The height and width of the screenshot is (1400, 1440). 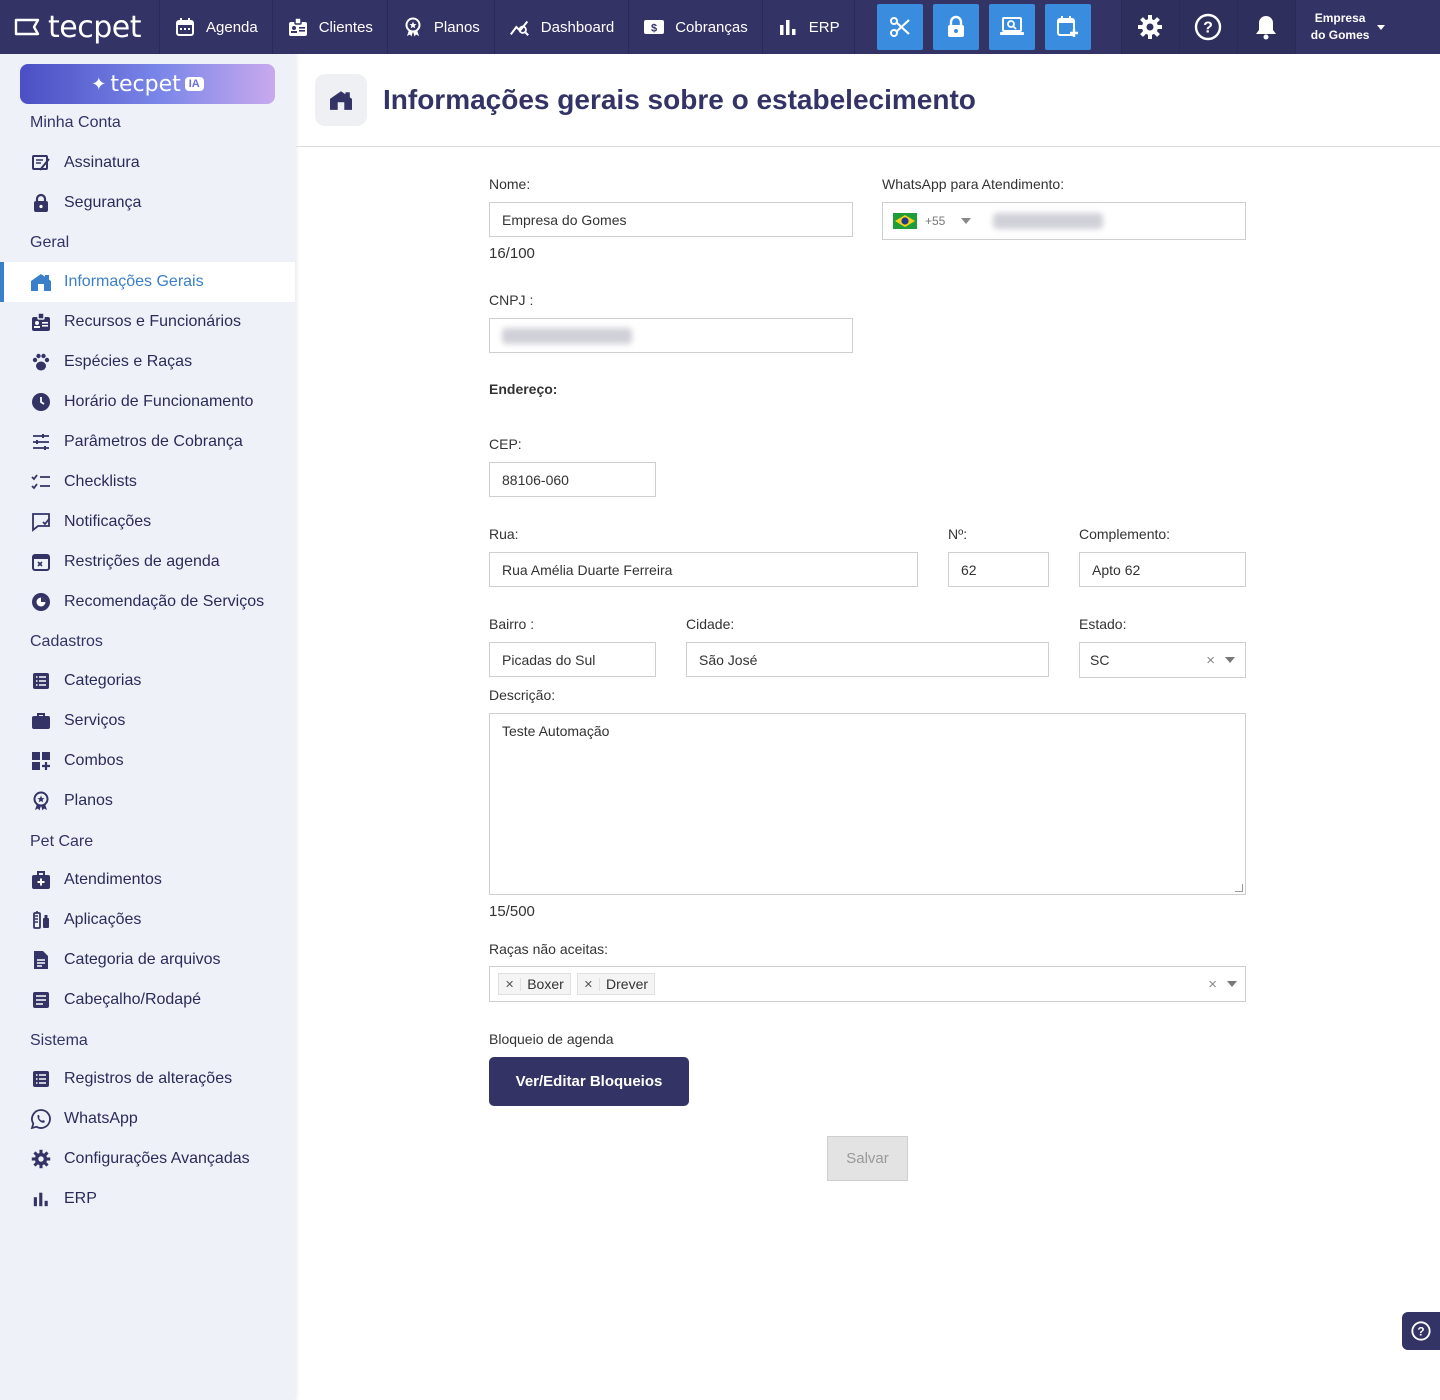 I want to click on quick-calendar-plus-button, so click(x=1067, y=27).